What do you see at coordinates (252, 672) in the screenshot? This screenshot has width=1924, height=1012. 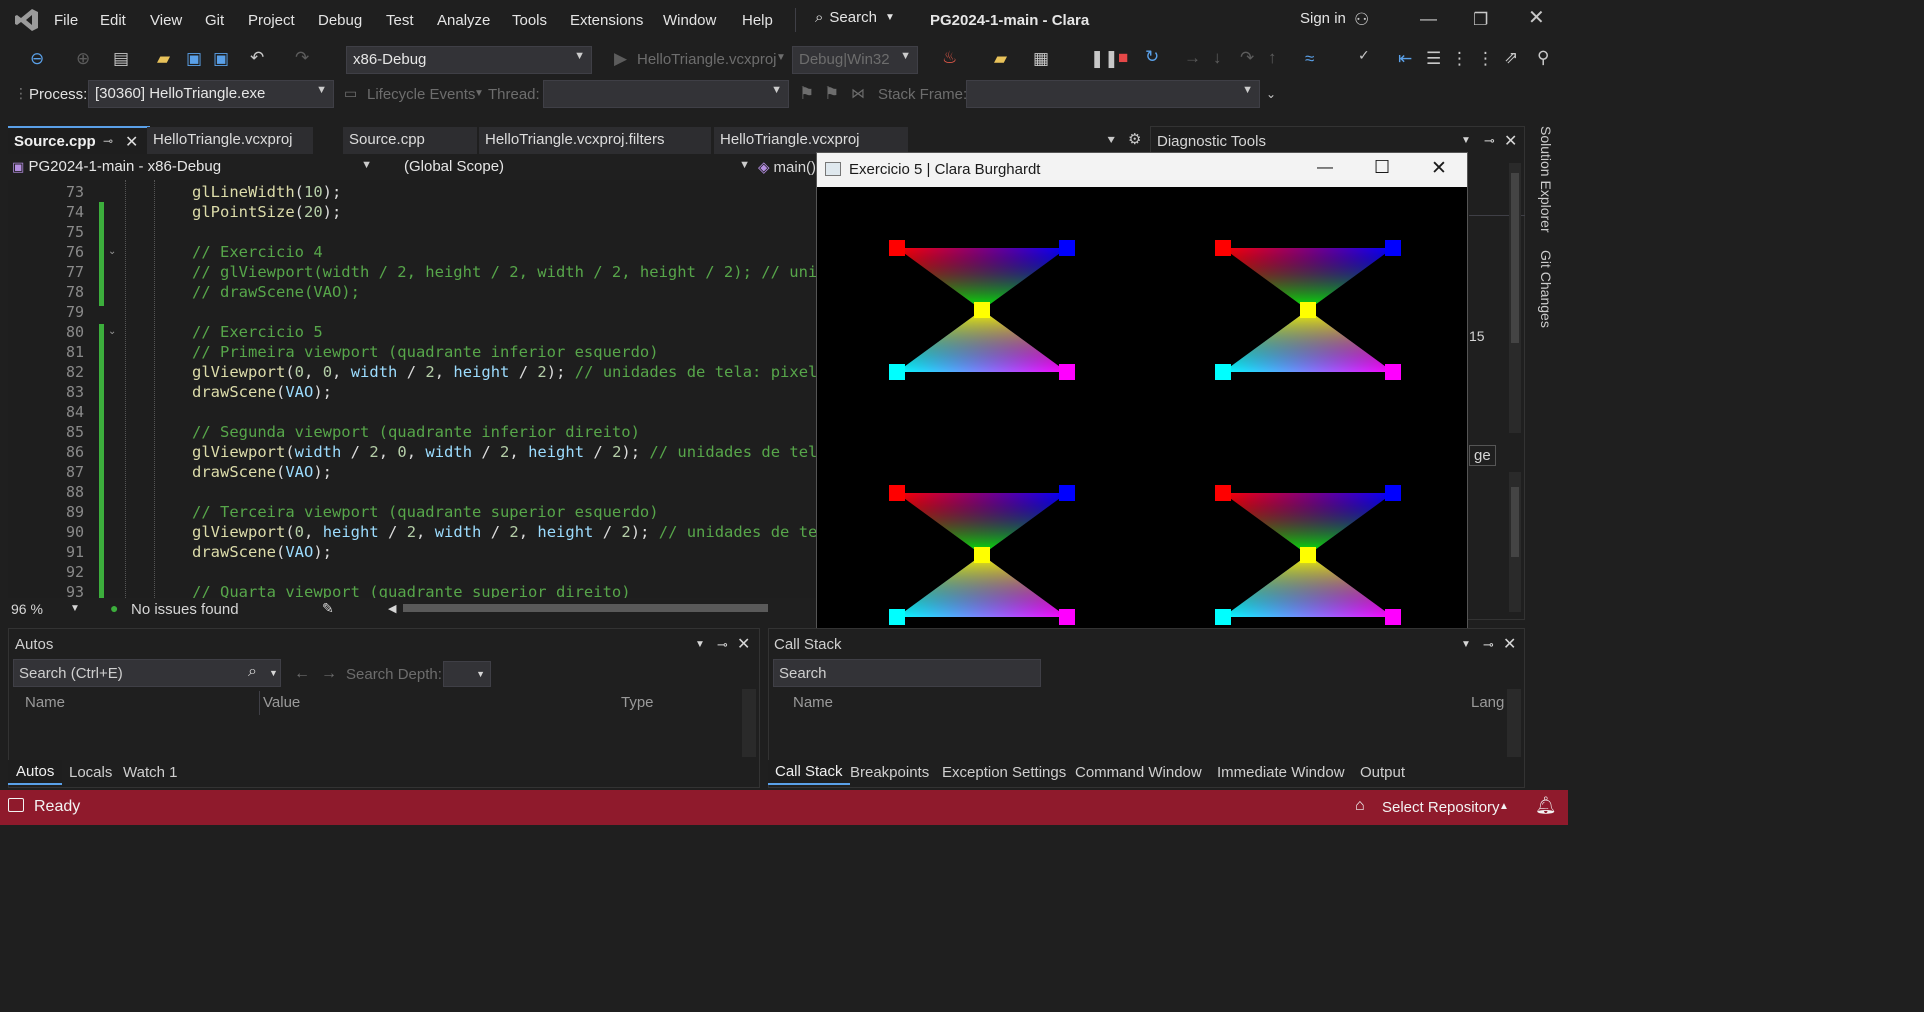 I see `search-icon: ⌕` at bounding box center [252, 672].